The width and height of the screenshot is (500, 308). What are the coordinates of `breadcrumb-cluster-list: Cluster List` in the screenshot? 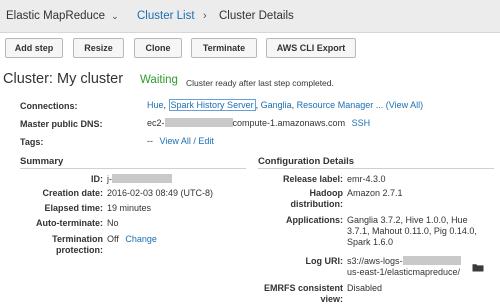 It's located at (166, 16).